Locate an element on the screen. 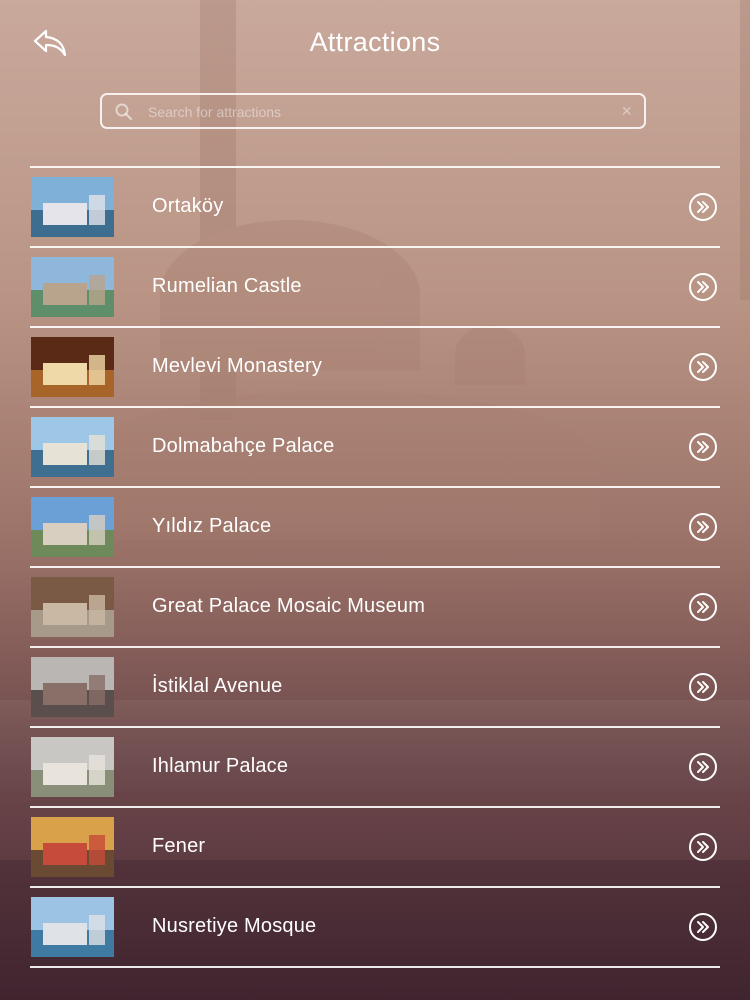 The width and height of the screenshot is (750, 1000). attraction-name: Mevlevi Monastery is located at coordinates (237, 366).